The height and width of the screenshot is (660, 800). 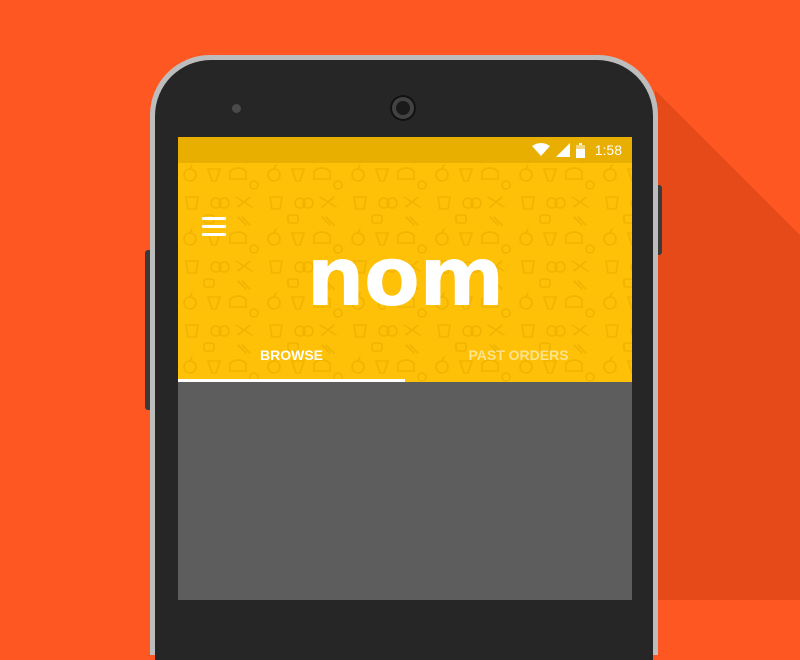 I want to click on status-icons: 1:58, so click(x=576, y=150).